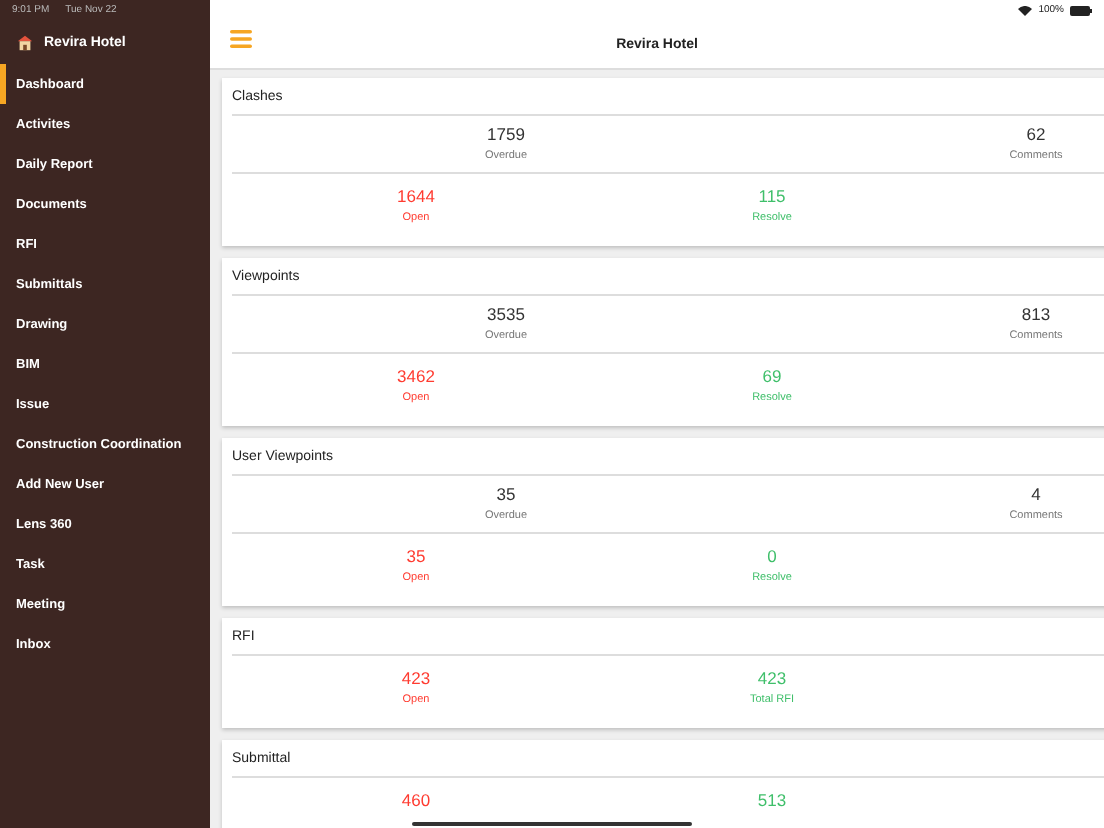  Describe the element at coordinates (772, 556) in the screenshot. I see `stat-value: 0` at that location.